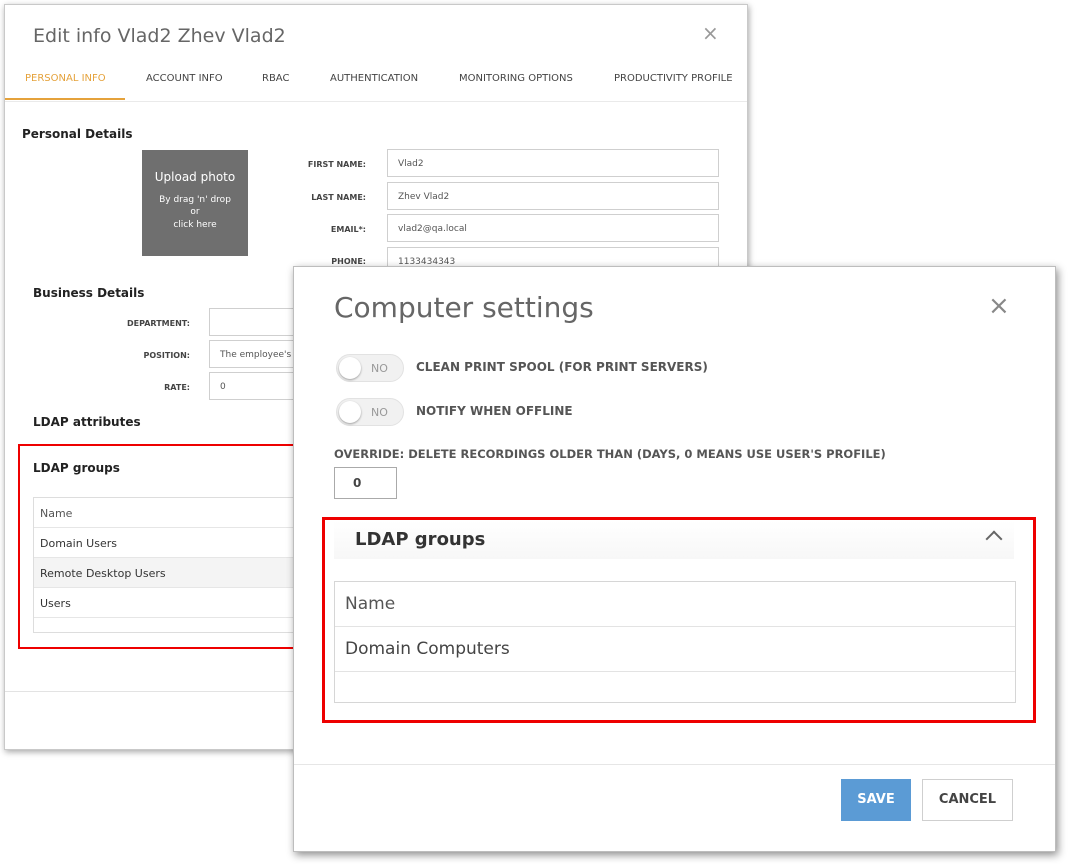 The height and width of the screenshot is (864, 1068). What do you see at coordinates (195, 225) in the screenshot?
I see `upload-hint-click: click here` at bounding box center [195, 225].